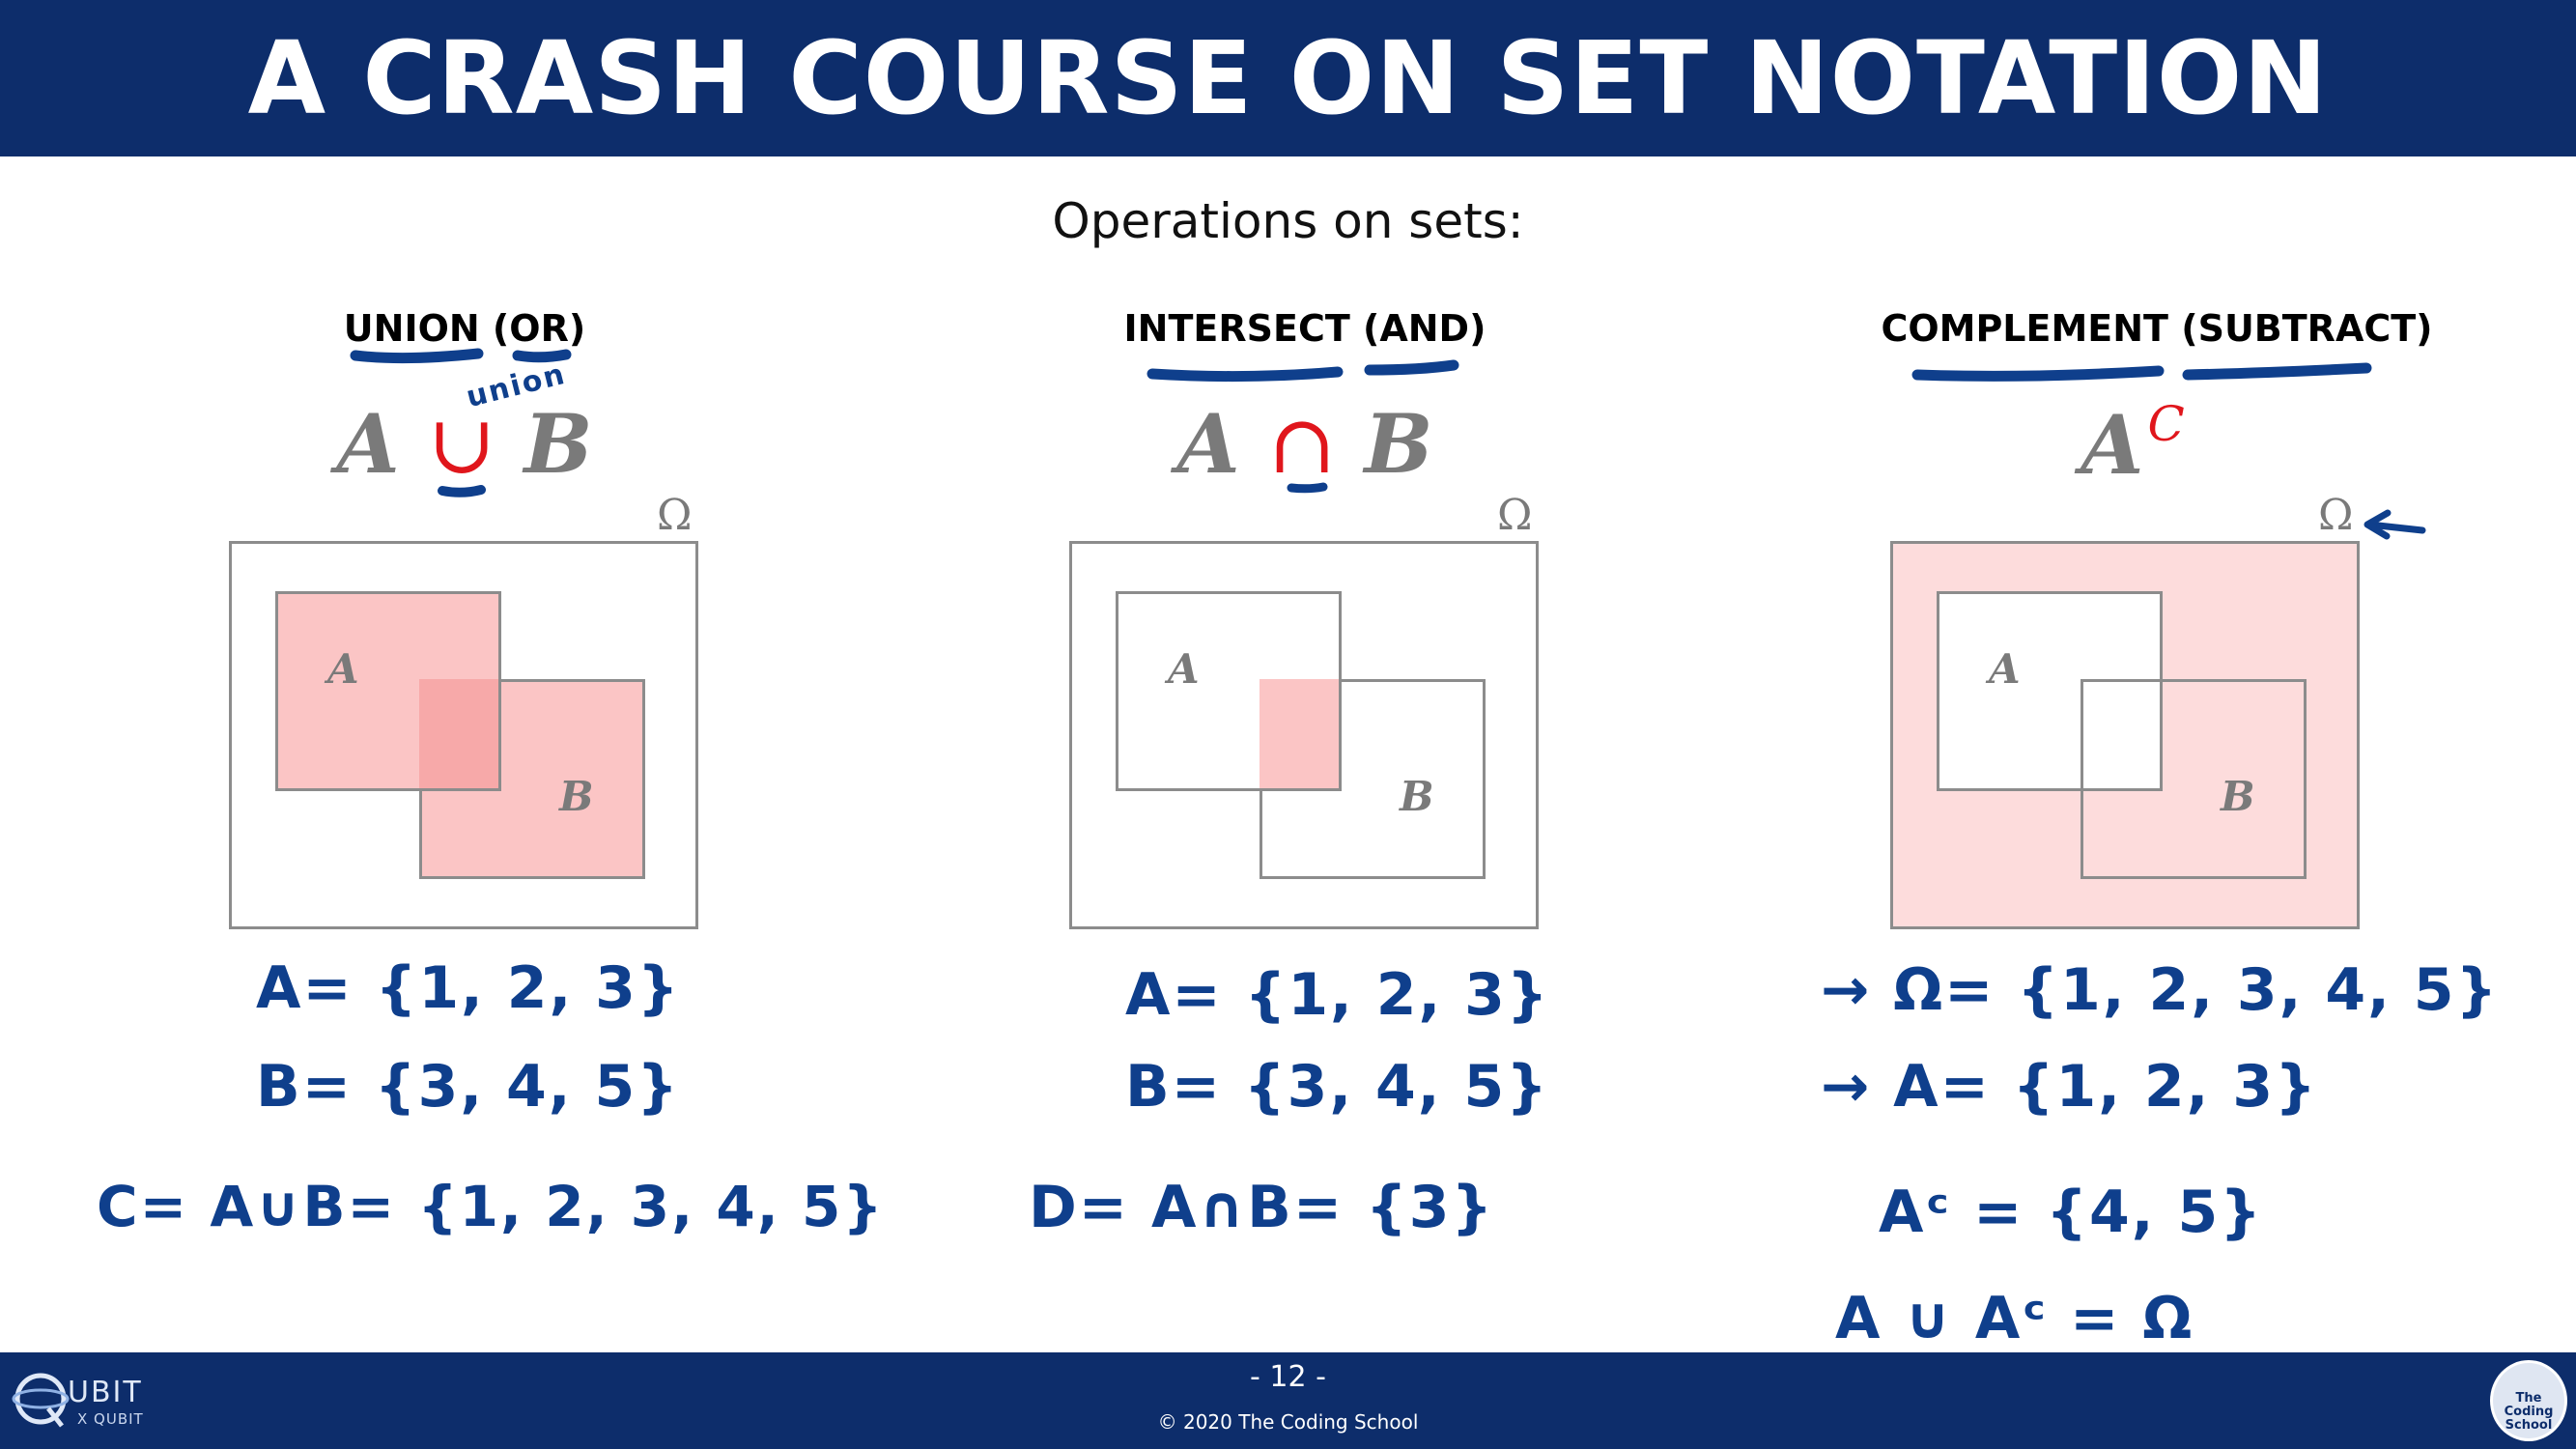 This screenshot has width=2576, height=1449. I want to click on intersect-title: INTERSECT (AND), so click(1304, 328).